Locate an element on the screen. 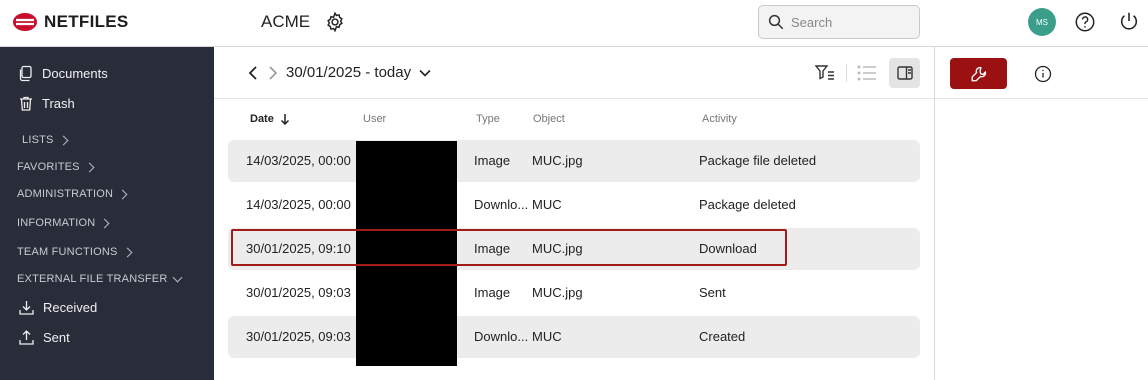  date-range-selector: 30/01/2025 - today is located at coordinates (358, 72).